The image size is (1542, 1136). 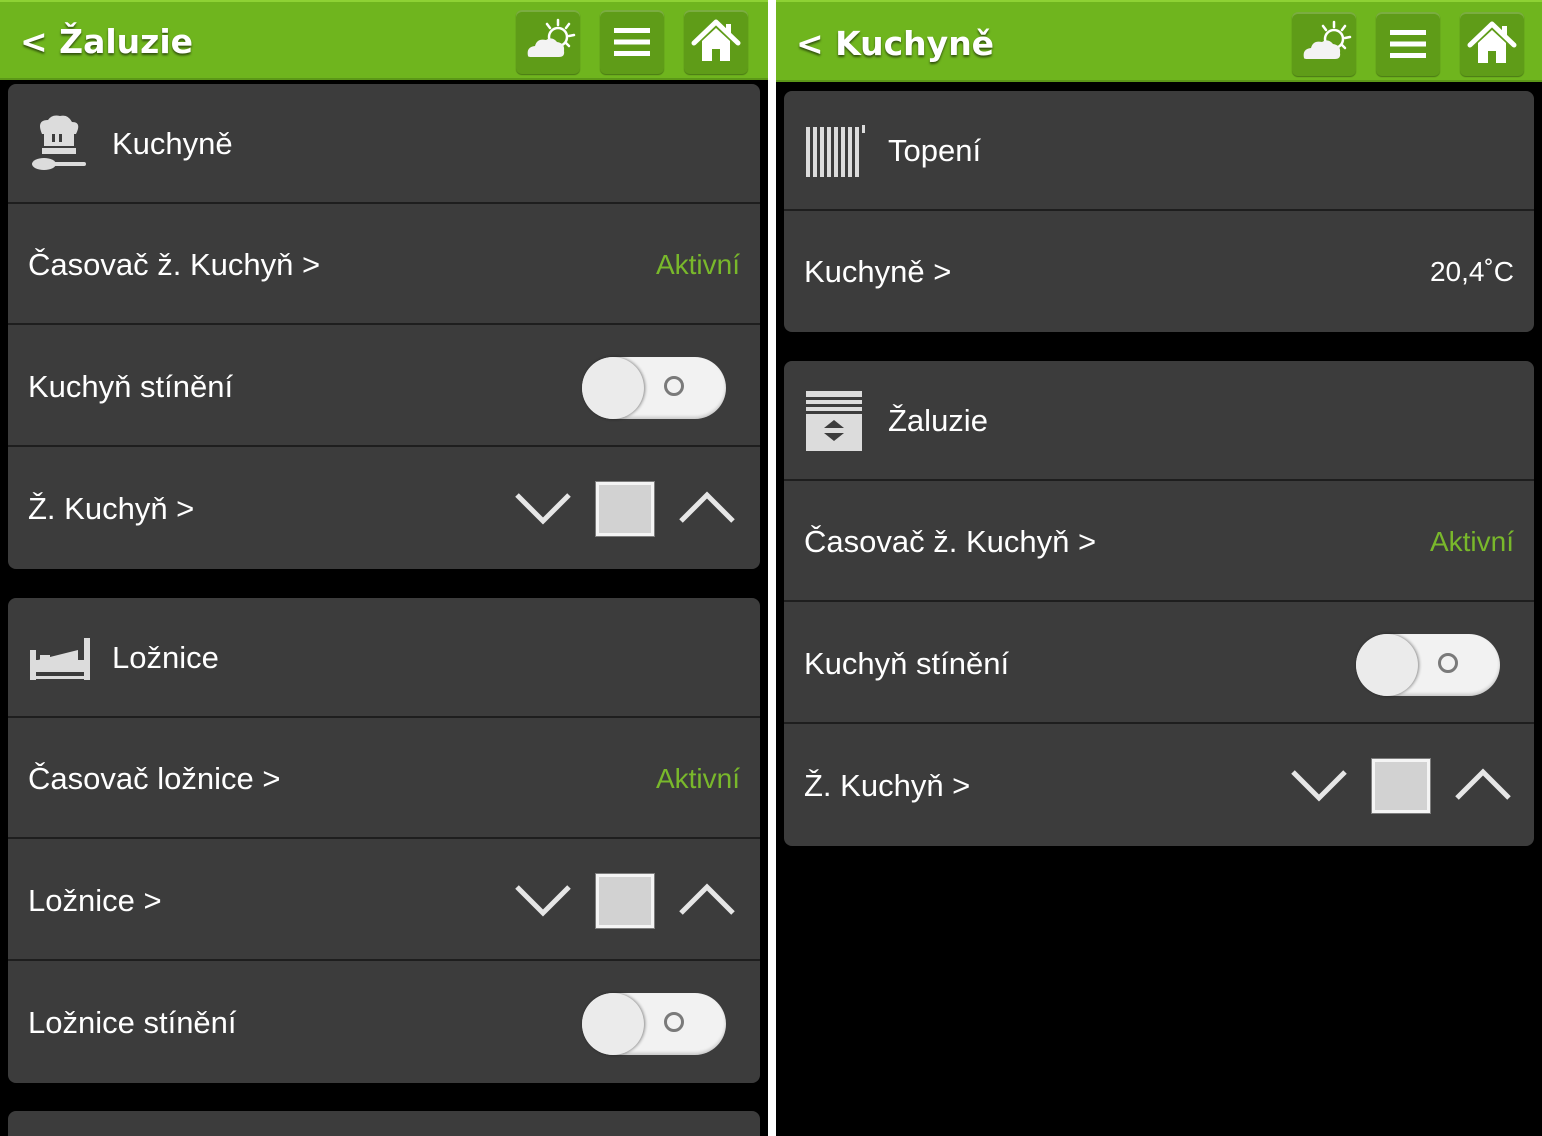 I want to click on category-header: Topení, so click(x=1159, y=151).